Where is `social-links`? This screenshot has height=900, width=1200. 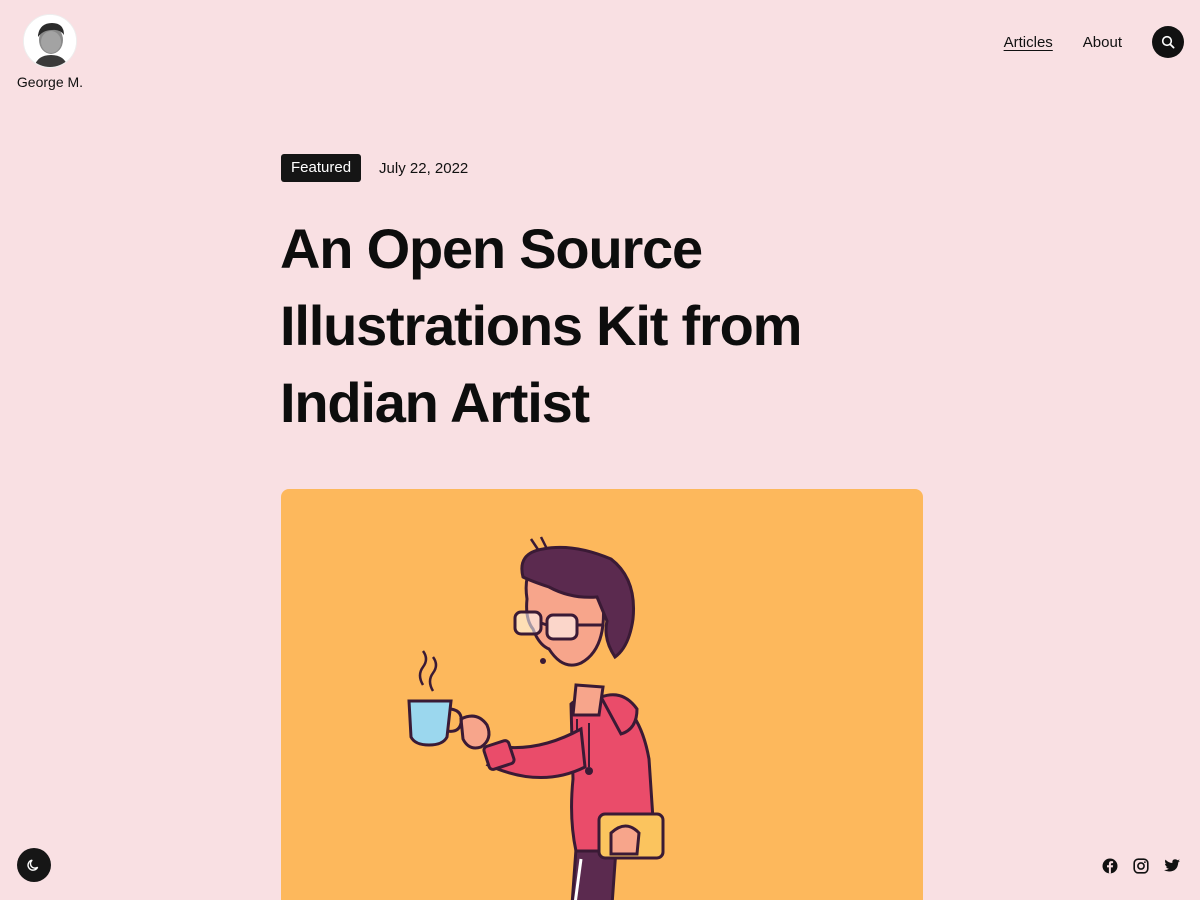
social-links is located at coordinates (1133, 866).